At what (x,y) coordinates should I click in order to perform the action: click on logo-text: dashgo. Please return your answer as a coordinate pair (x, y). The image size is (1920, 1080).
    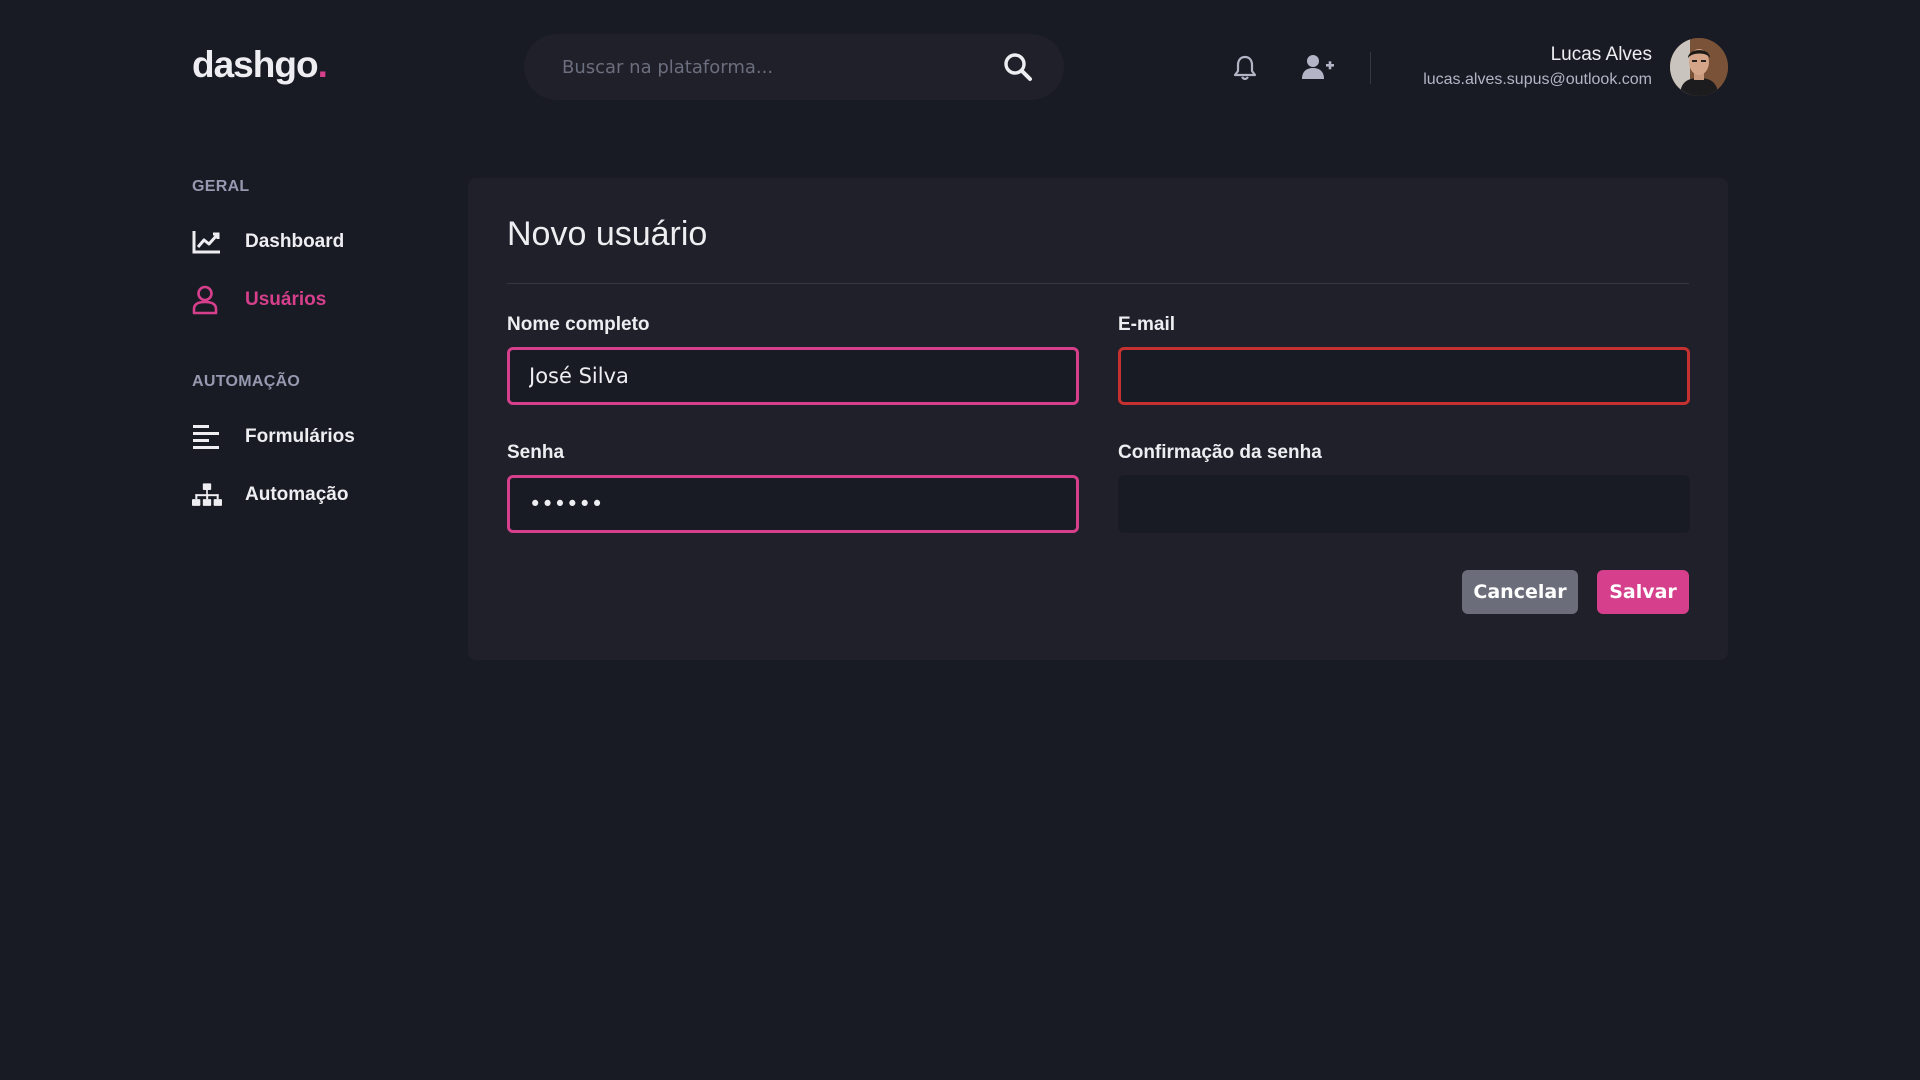
    Looking at the image, I should click on (255, 64).